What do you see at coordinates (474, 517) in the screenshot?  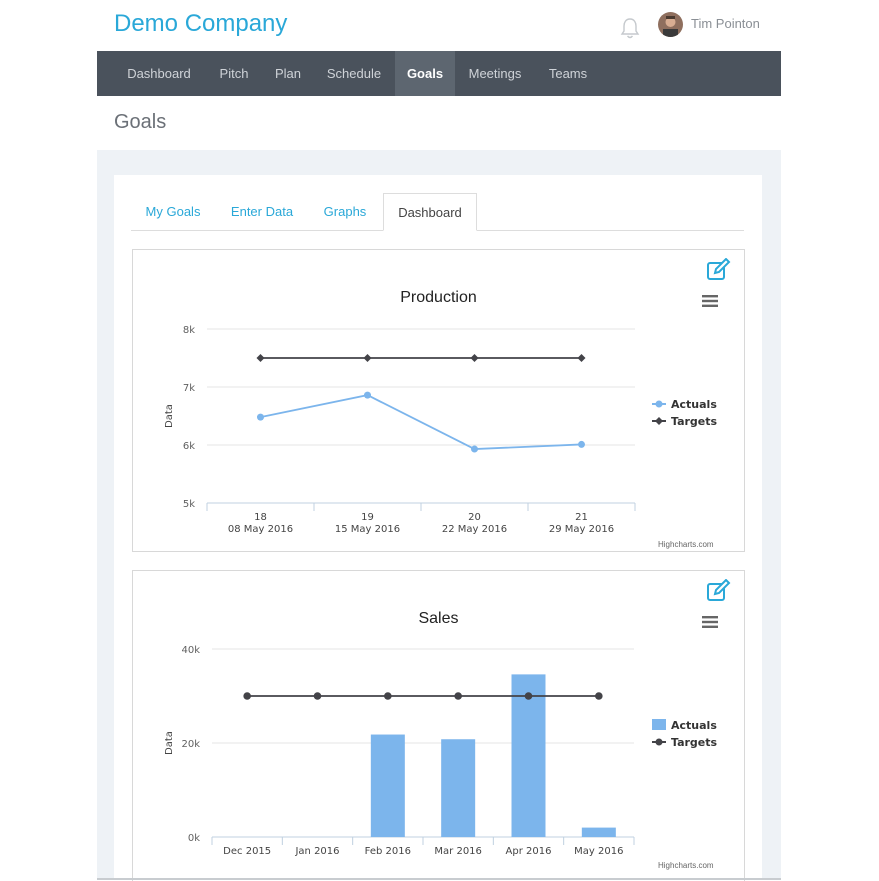 I see `x-tick-label: 20` at bounding box center [474, 517].